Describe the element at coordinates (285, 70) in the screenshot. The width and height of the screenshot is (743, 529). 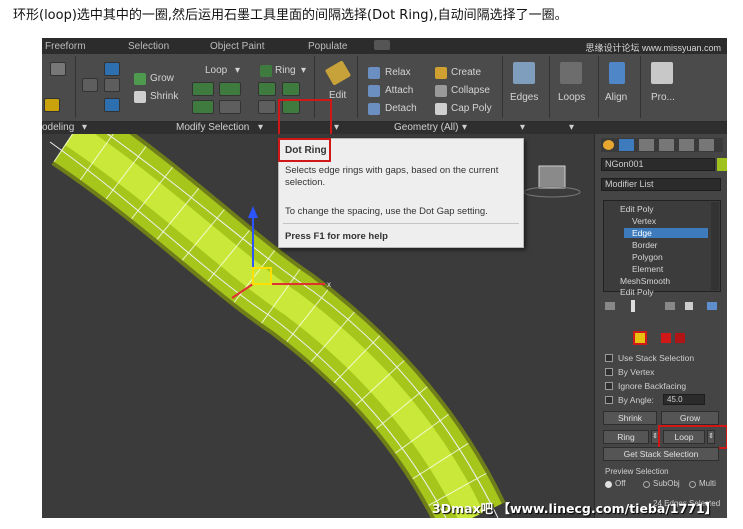
I see `ring-dropdown: Ring` at that location.